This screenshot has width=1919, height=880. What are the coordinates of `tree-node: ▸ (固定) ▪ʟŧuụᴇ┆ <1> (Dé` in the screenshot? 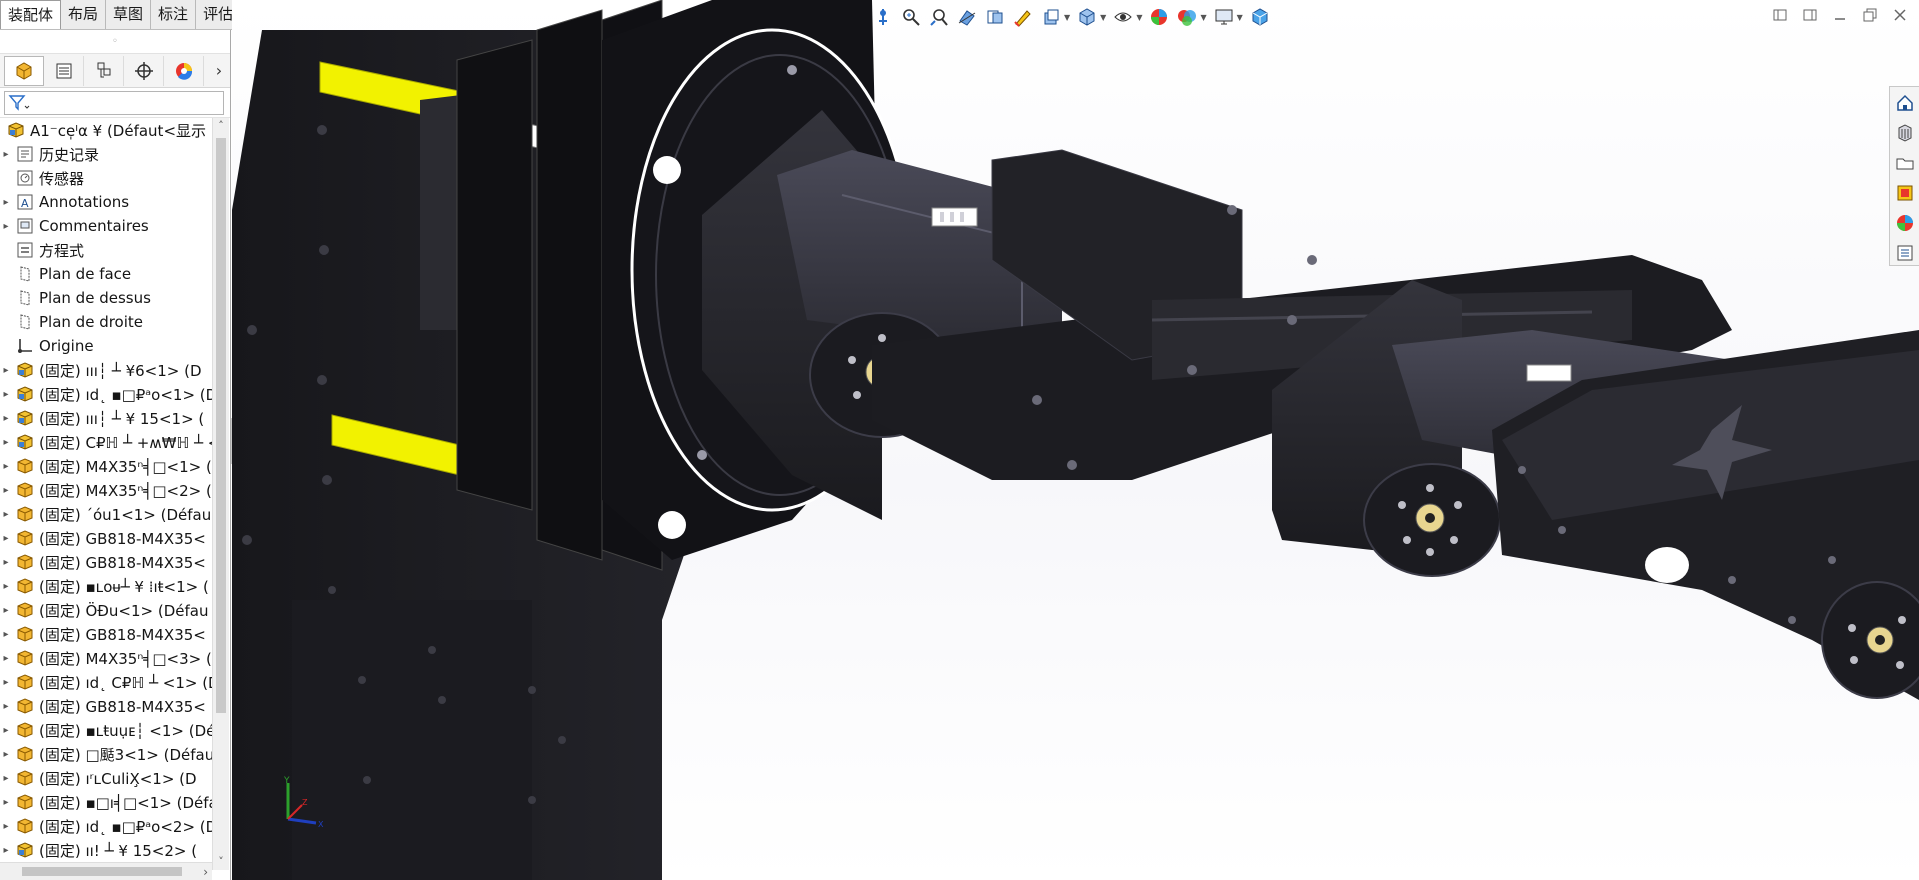 It's located at (106, 730).